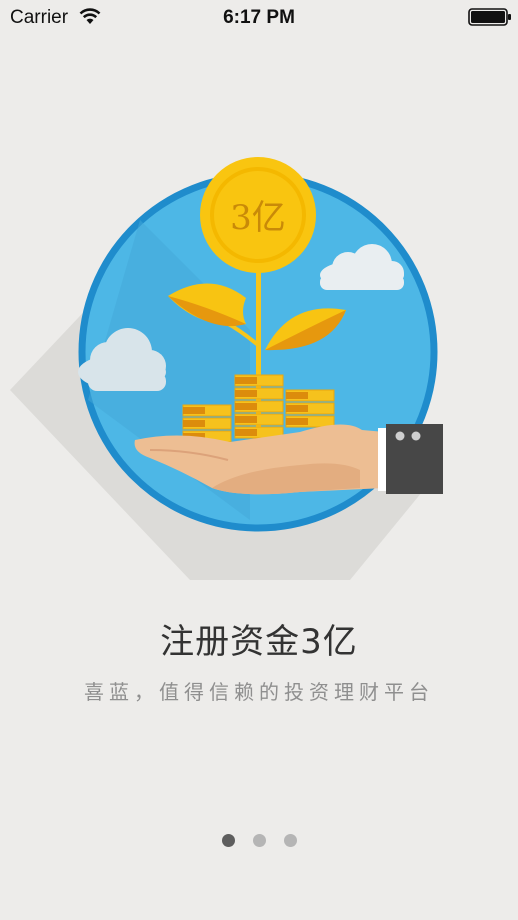 Image resolution: width=518 pixels, height=920 pixels. What do you see at coordinates (489, 17) in the screenshot?
I see `battery-icon` at bounding box center [489, 17].